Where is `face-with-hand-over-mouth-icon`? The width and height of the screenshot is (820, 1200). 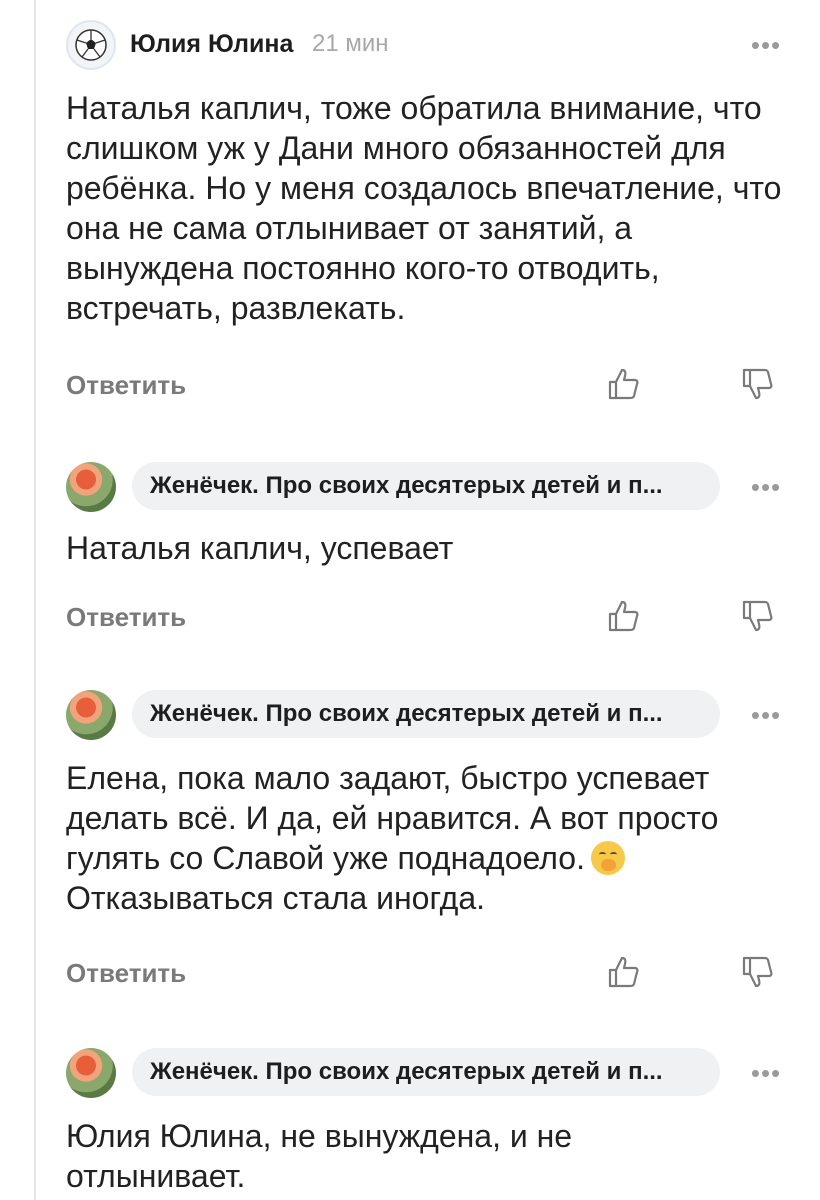
face-with-hand-over-mouth-icon is located at coordinates (607, 858).